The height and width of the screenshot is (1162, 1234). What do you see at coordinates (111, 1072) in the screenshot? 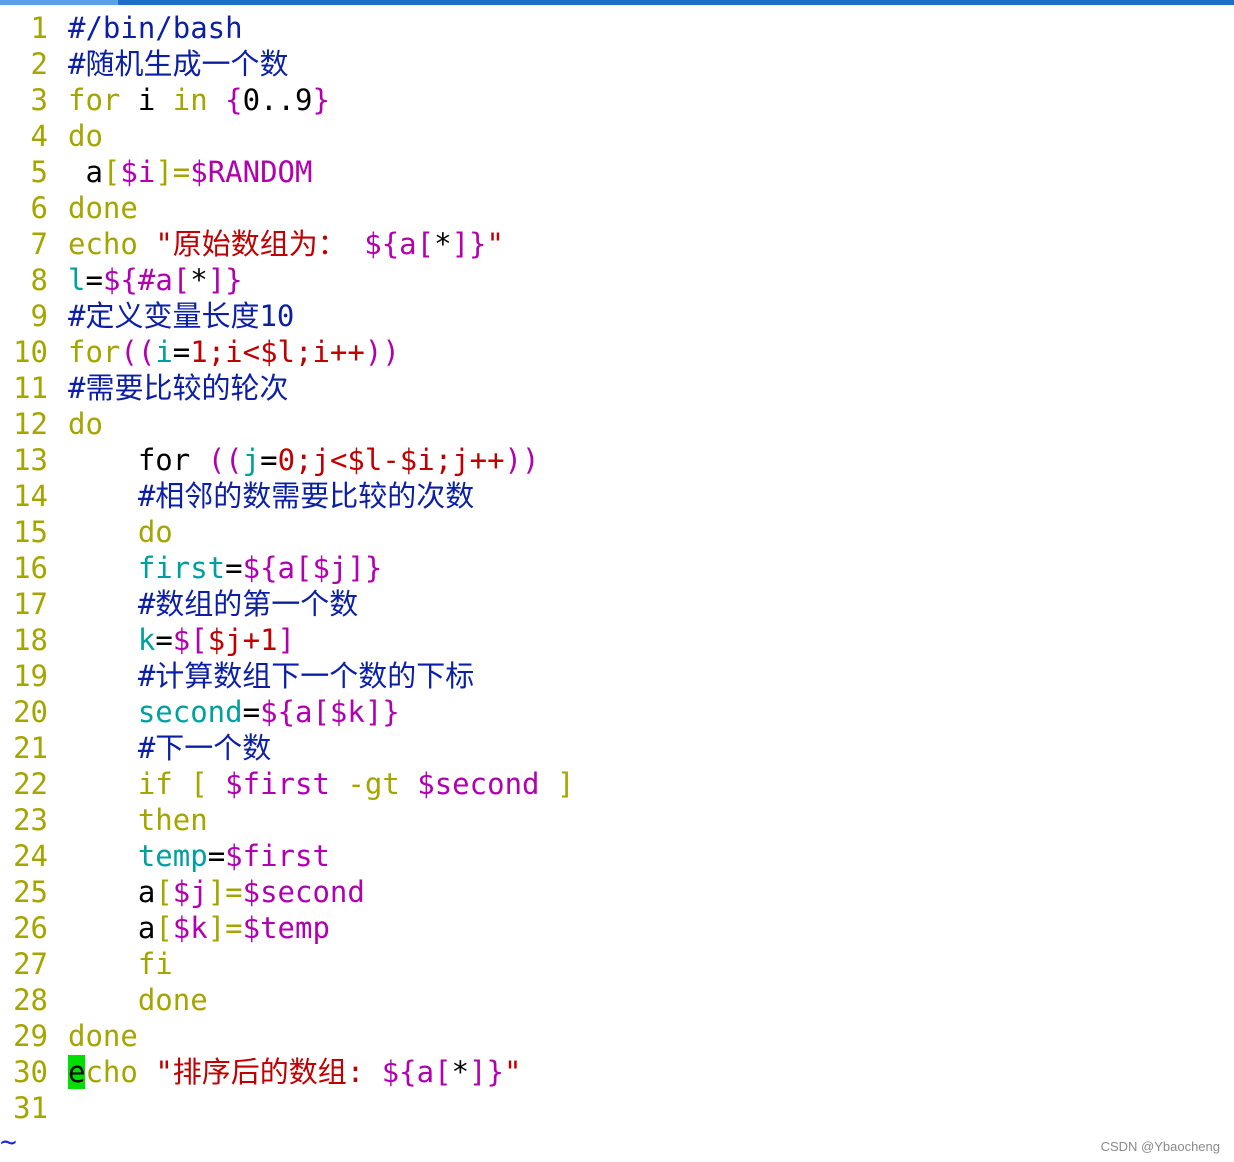
I see `code-token-keyword: cho` at bounding box center [111, 1072].